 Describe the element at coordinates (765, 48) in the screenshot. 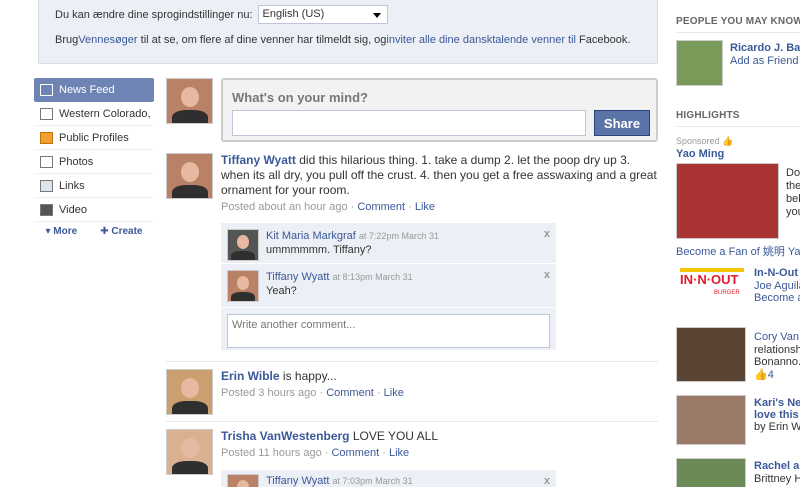

I see `pymk-name: Ricardo J. Bac` at that location.